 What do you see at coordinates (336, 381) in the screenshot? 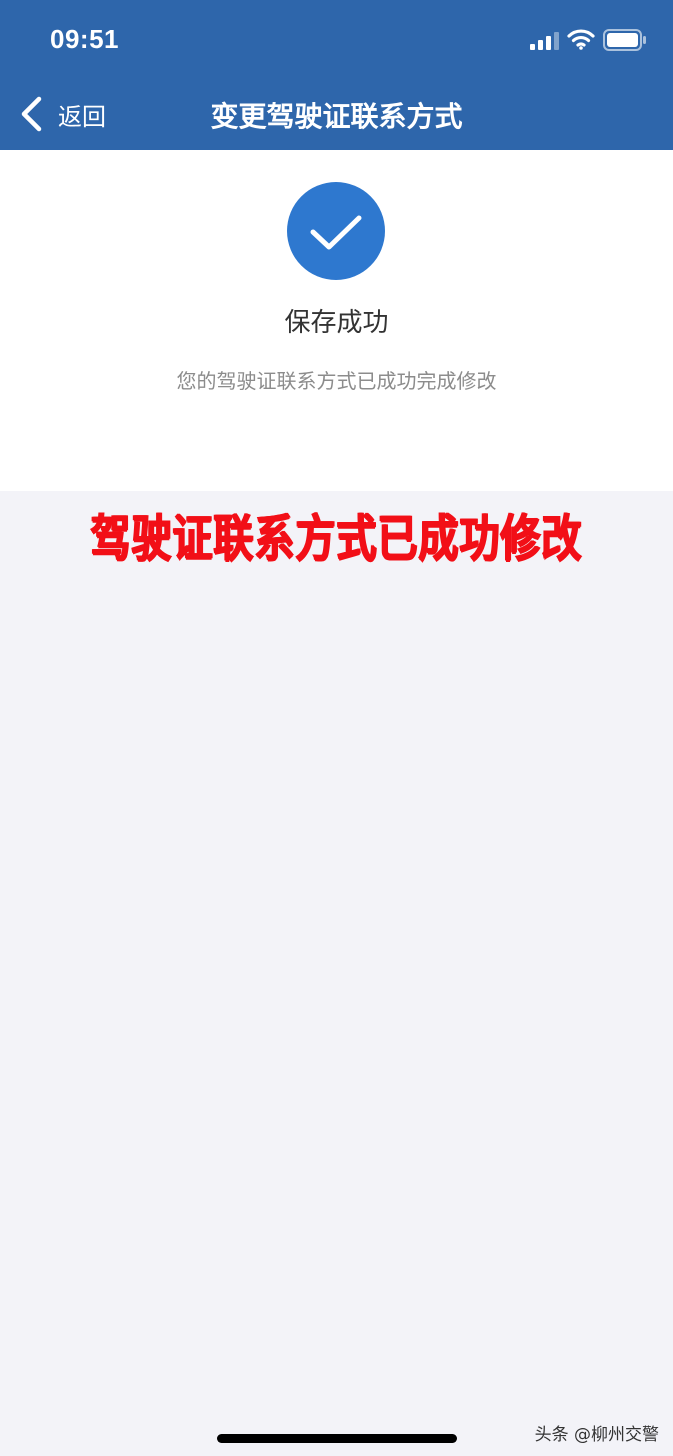
I see `result-message: 您的驾驶证联系方式已成功完成修改` at bounding box center [336, 381].